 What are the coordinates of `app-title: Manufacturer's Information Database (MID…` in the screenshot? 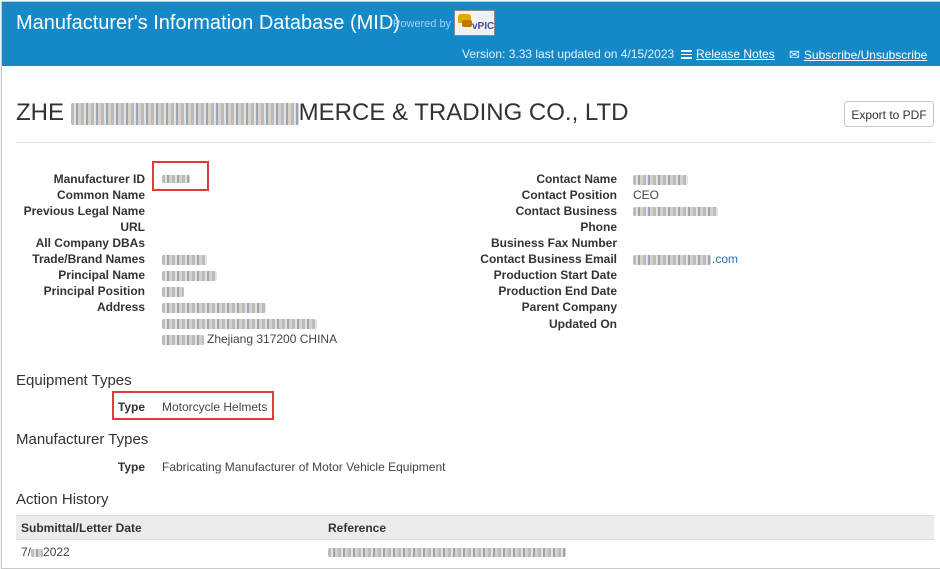 It's located at (208, 23).